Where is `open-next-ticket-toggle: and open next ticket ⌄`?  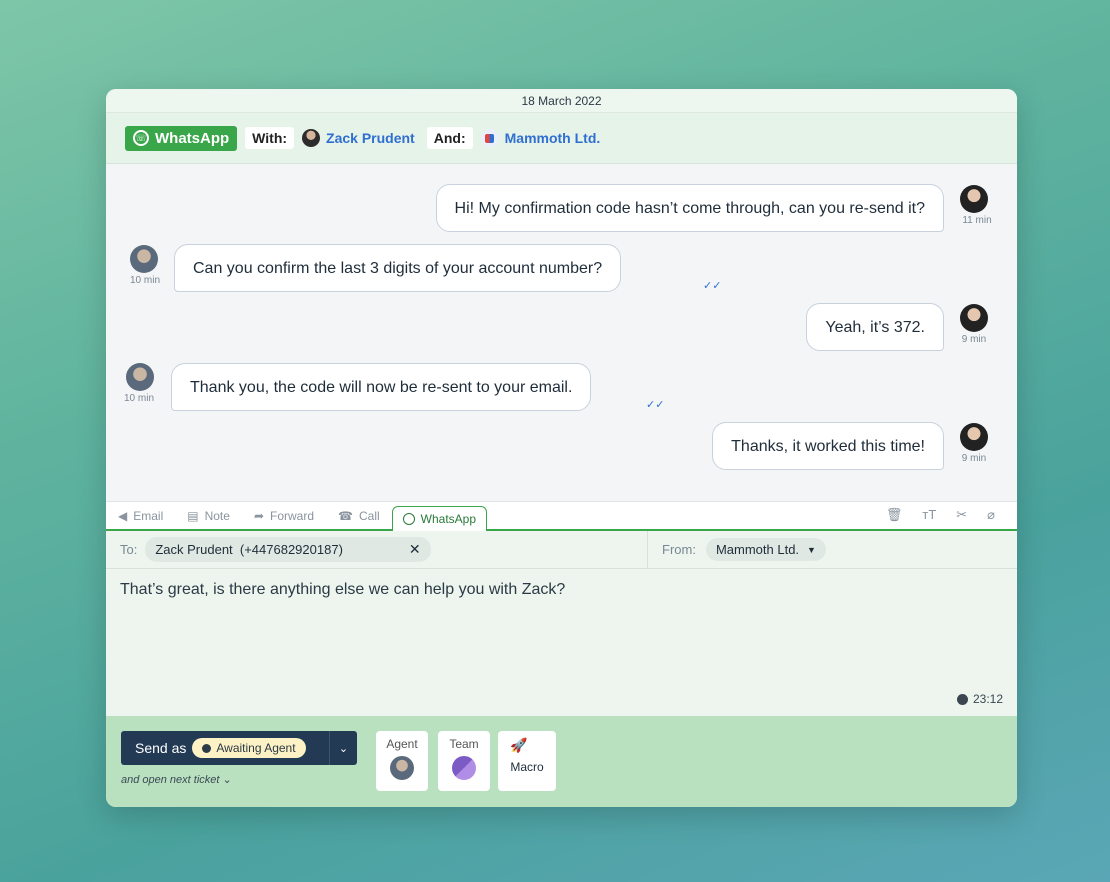 open-next-ticket-toggle: and open next ticket ⌄ is located at coordinates (176, 779).